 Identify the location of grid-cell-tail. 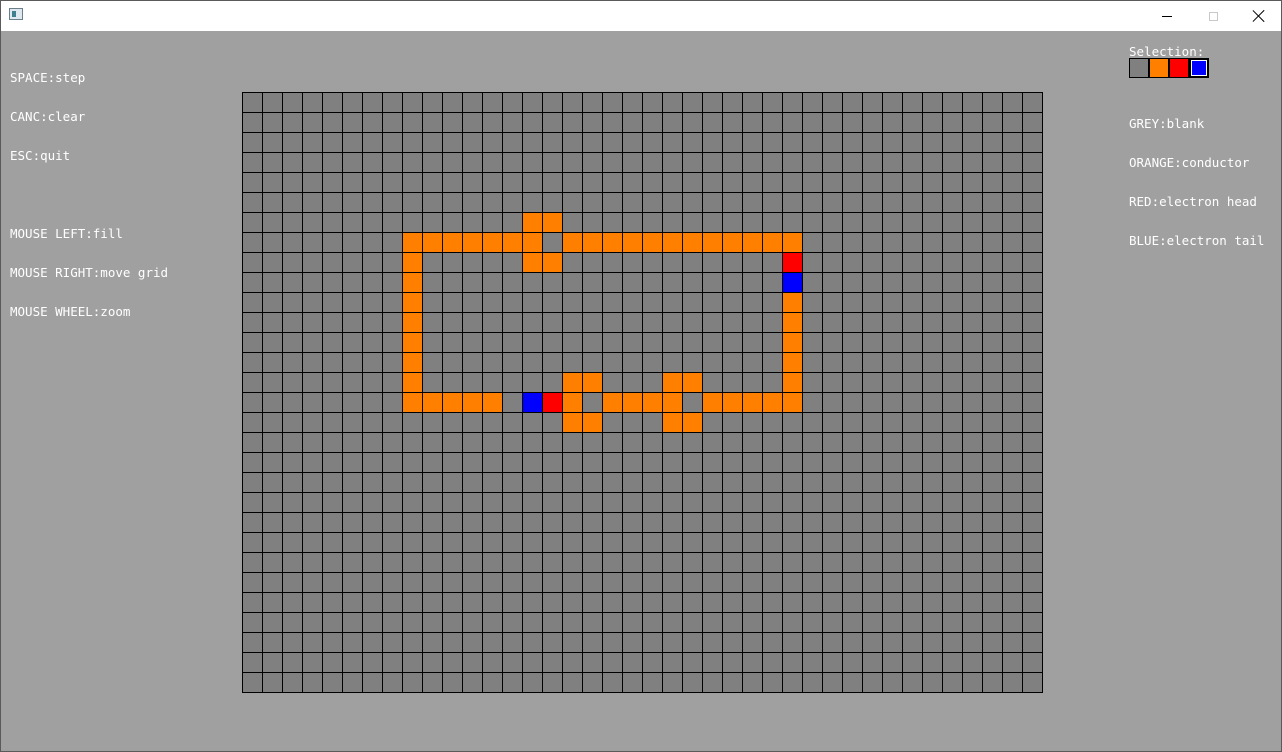
(532, 402).